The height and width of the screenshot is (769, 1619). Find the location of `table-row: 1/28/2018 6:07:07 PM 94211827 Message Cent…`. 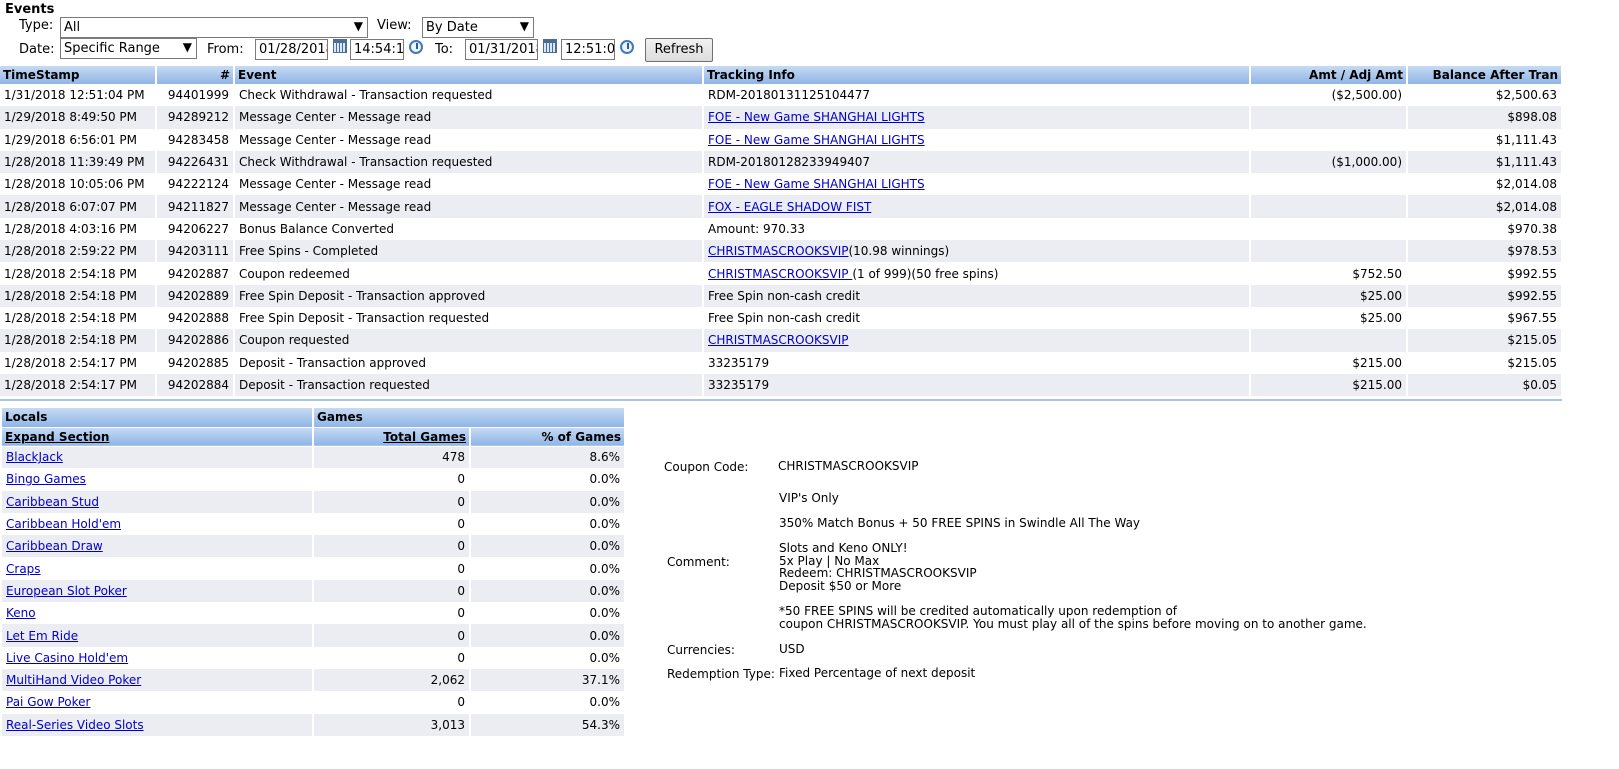

table-row: 1/28/2018 6:07:07 PM 94211827 Message Cent… is located at coordinates (781, 206).